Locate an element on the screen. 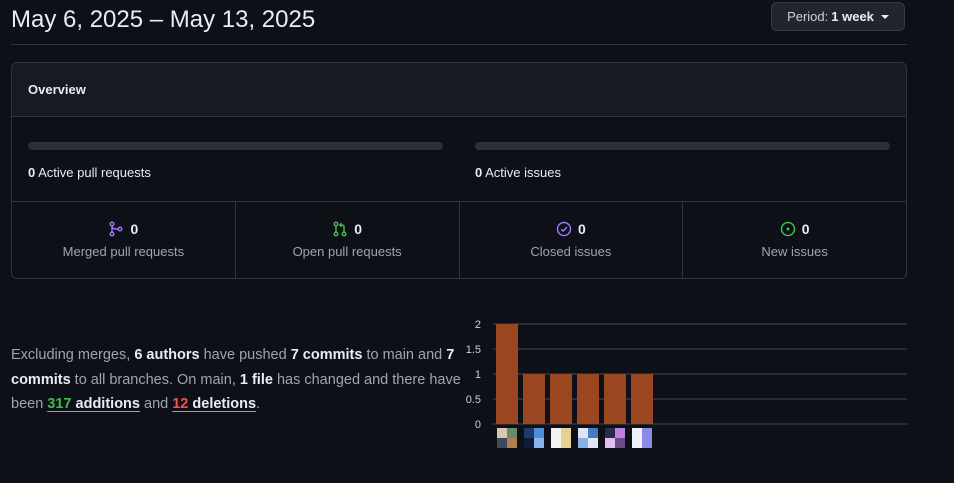  stat-open-pull-requests: 0 Open pull requests is located at coordinates (348, 240).